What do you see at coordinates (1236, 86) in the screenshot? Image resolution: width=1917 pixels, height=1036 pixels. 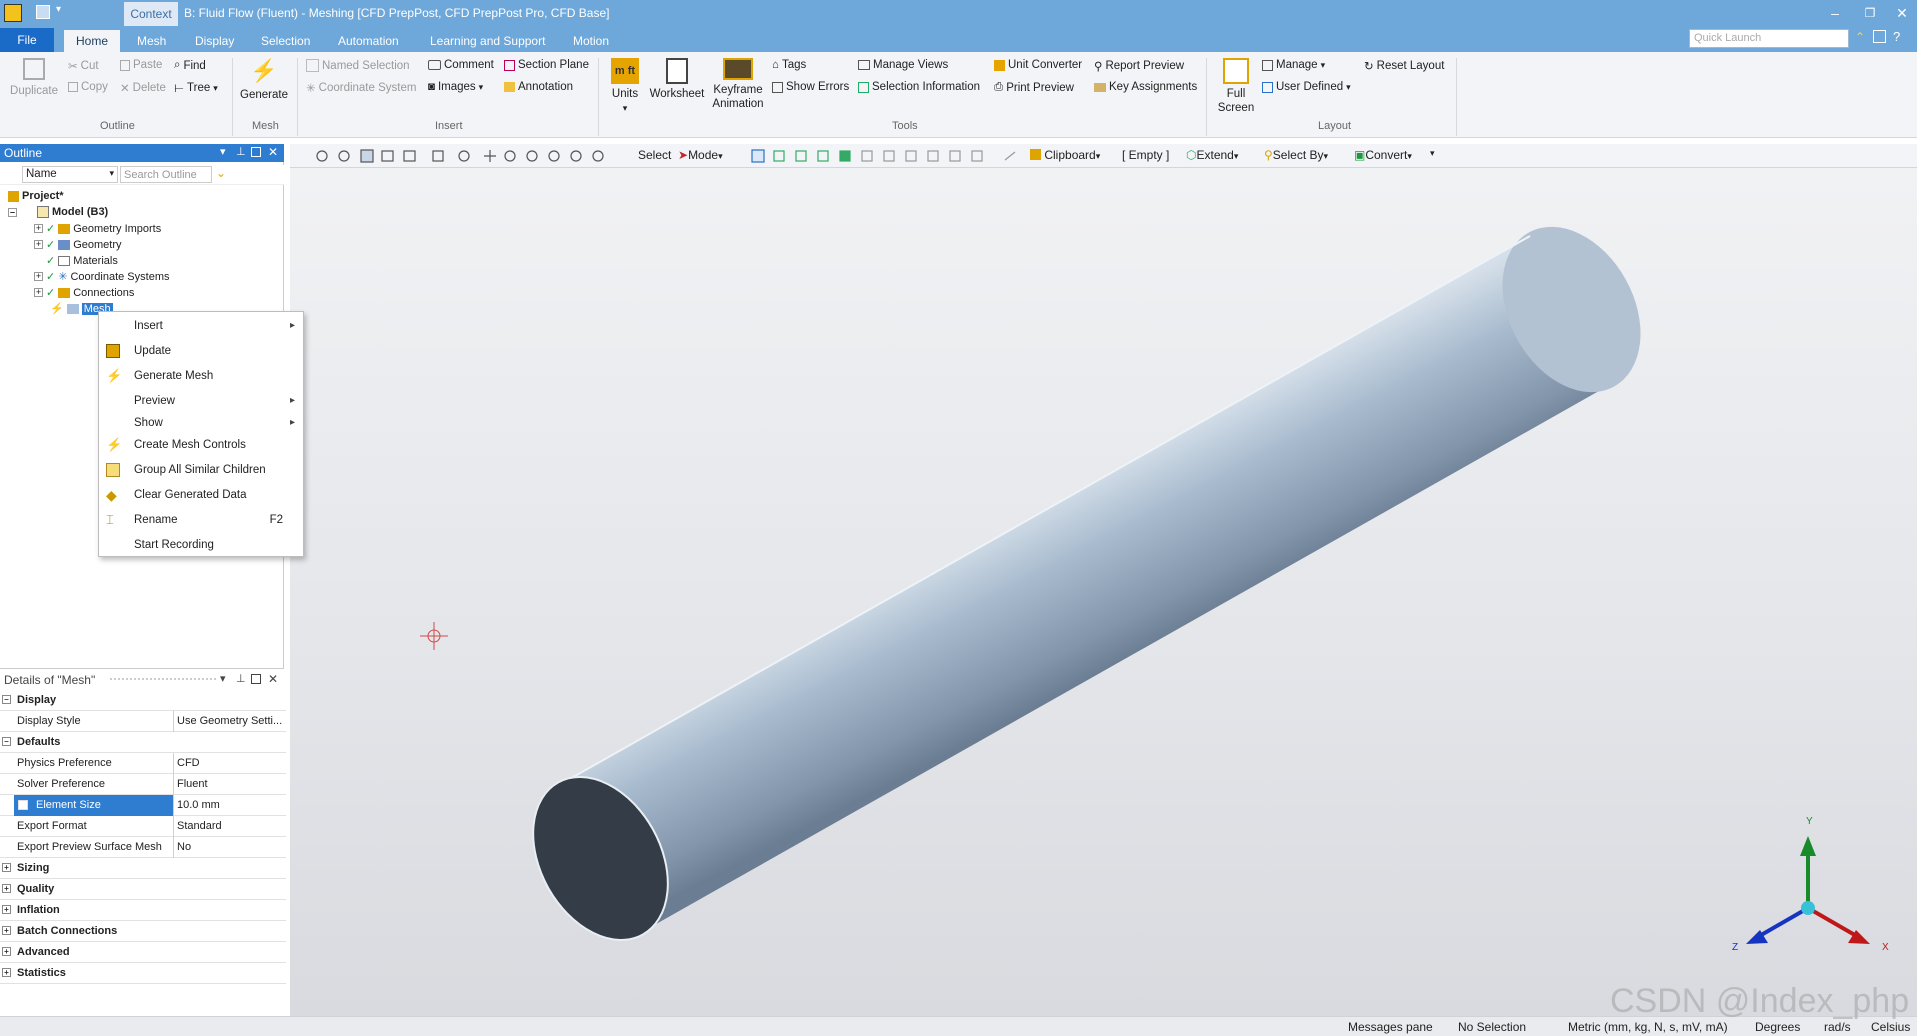 I see `full-screen-button: Full Screen` at bounding box center [1236, 86].